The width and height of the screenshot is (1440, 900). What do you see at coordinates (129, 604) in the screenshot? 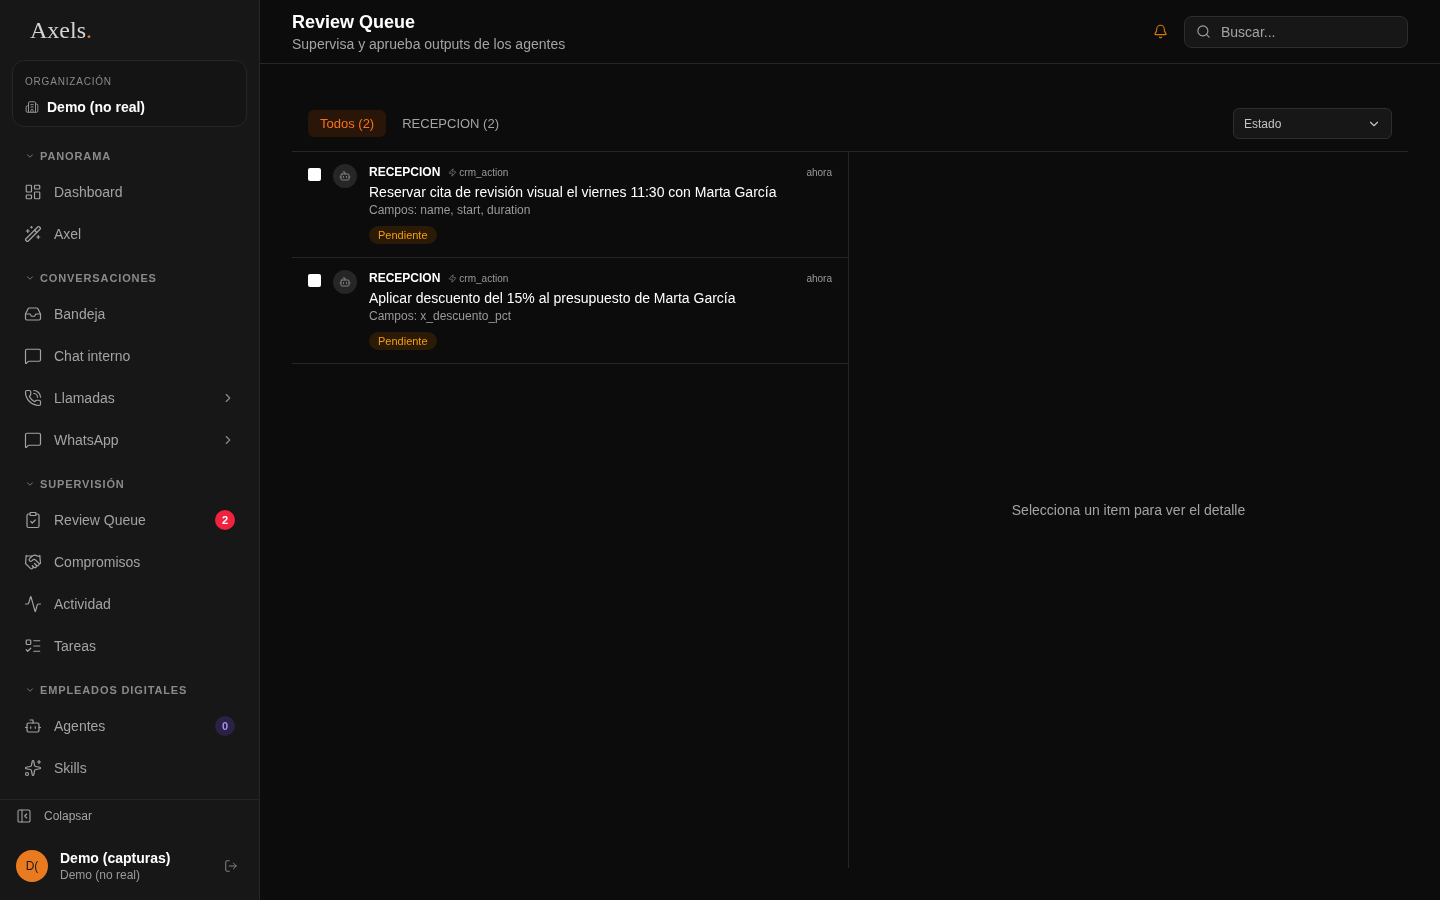
I see `nav-item: Actividad` at bounding box center [129, 604].